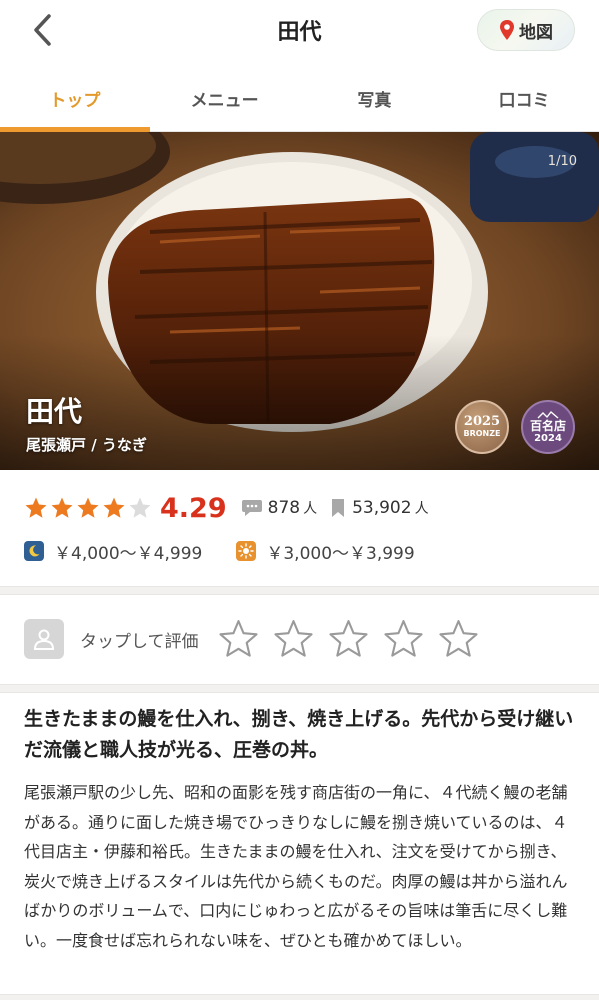 This screenshot has height=1000, width=599. What do you see at coordinates (562, 161) in the screenshot?
I see `photo-counter: 1/10` at bounding box center [562, 161].